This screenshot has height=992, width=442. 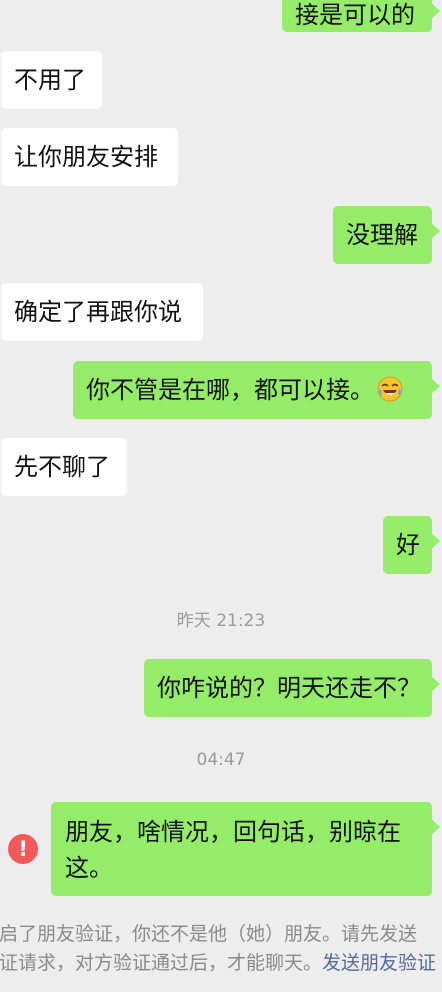 What do you see at coordinates (86, 157) in the screenshot?
I see `message-text: 让你朋友安排` at bounding box center [86, 157].